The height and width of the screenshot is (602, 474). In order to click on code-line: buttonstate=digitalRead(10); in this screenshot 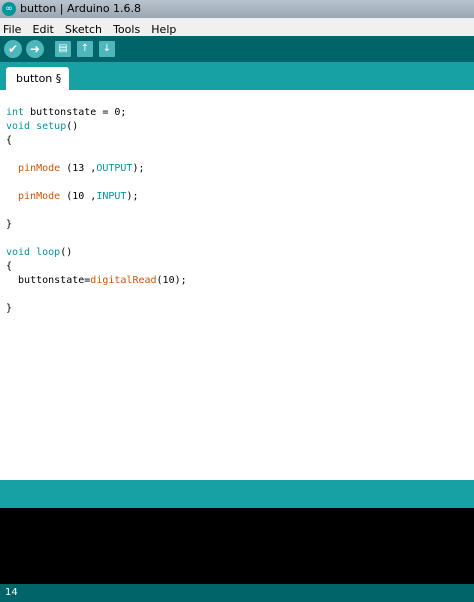, I will do `click(96, 281)`.